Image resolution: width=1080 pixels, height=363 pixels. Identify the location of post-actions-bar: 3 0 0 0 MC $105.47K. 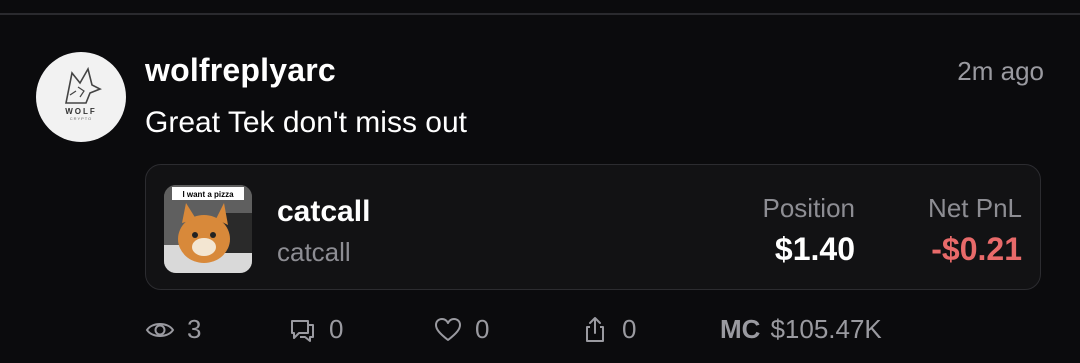
(595, 332).